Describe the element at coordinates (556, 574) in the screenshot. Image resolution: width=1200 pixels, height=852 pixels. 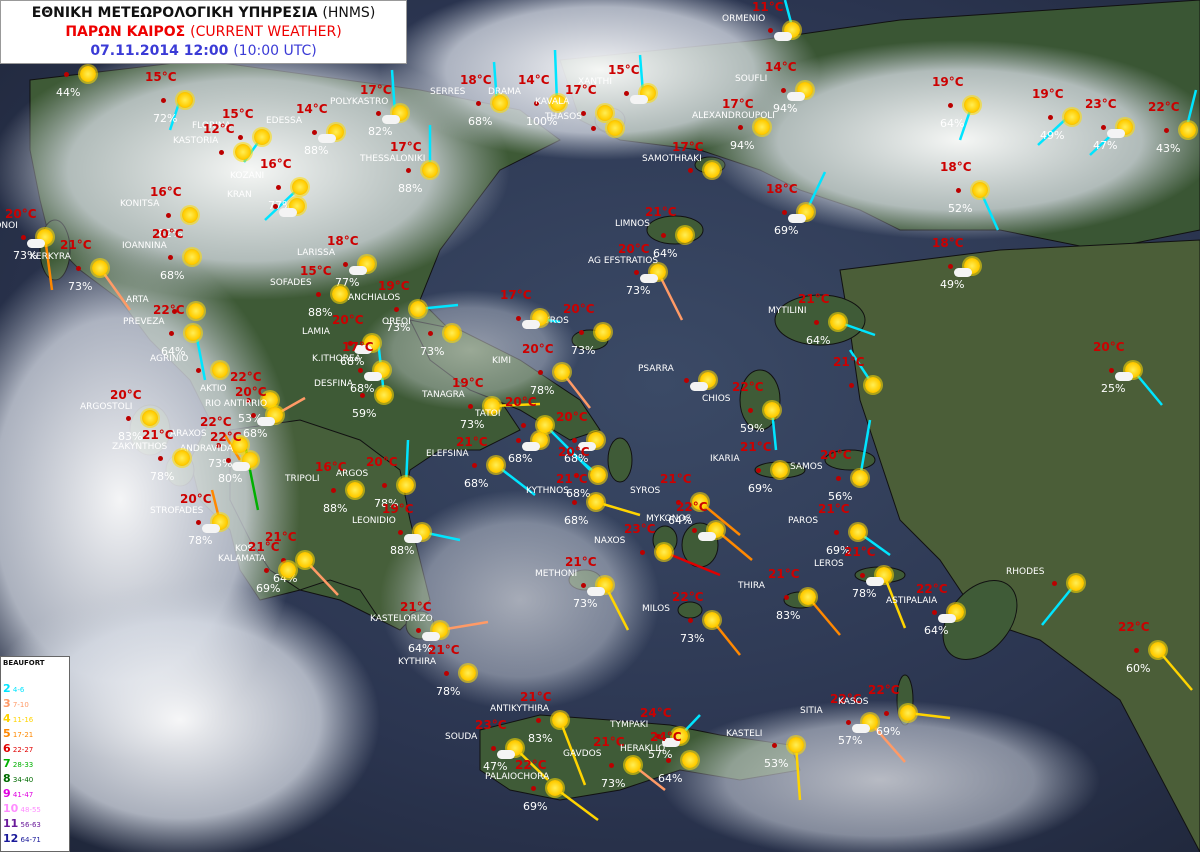
I see `station-name: METHONI` at that location.